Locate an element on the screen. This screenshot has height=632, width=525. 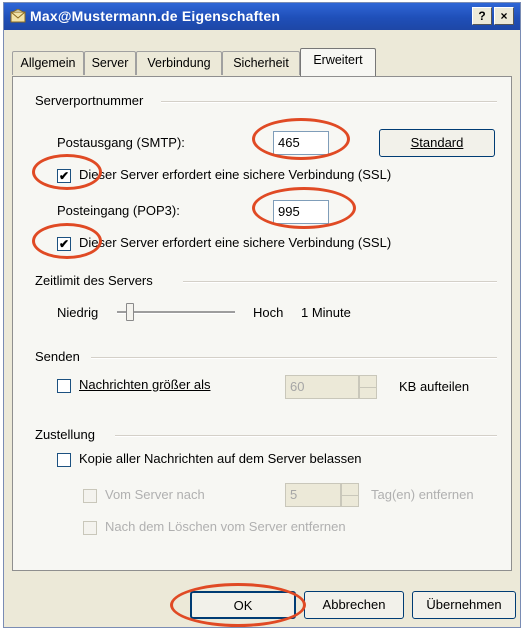
timeout-low-label: Niedrig is located at coordinates (78, 312).